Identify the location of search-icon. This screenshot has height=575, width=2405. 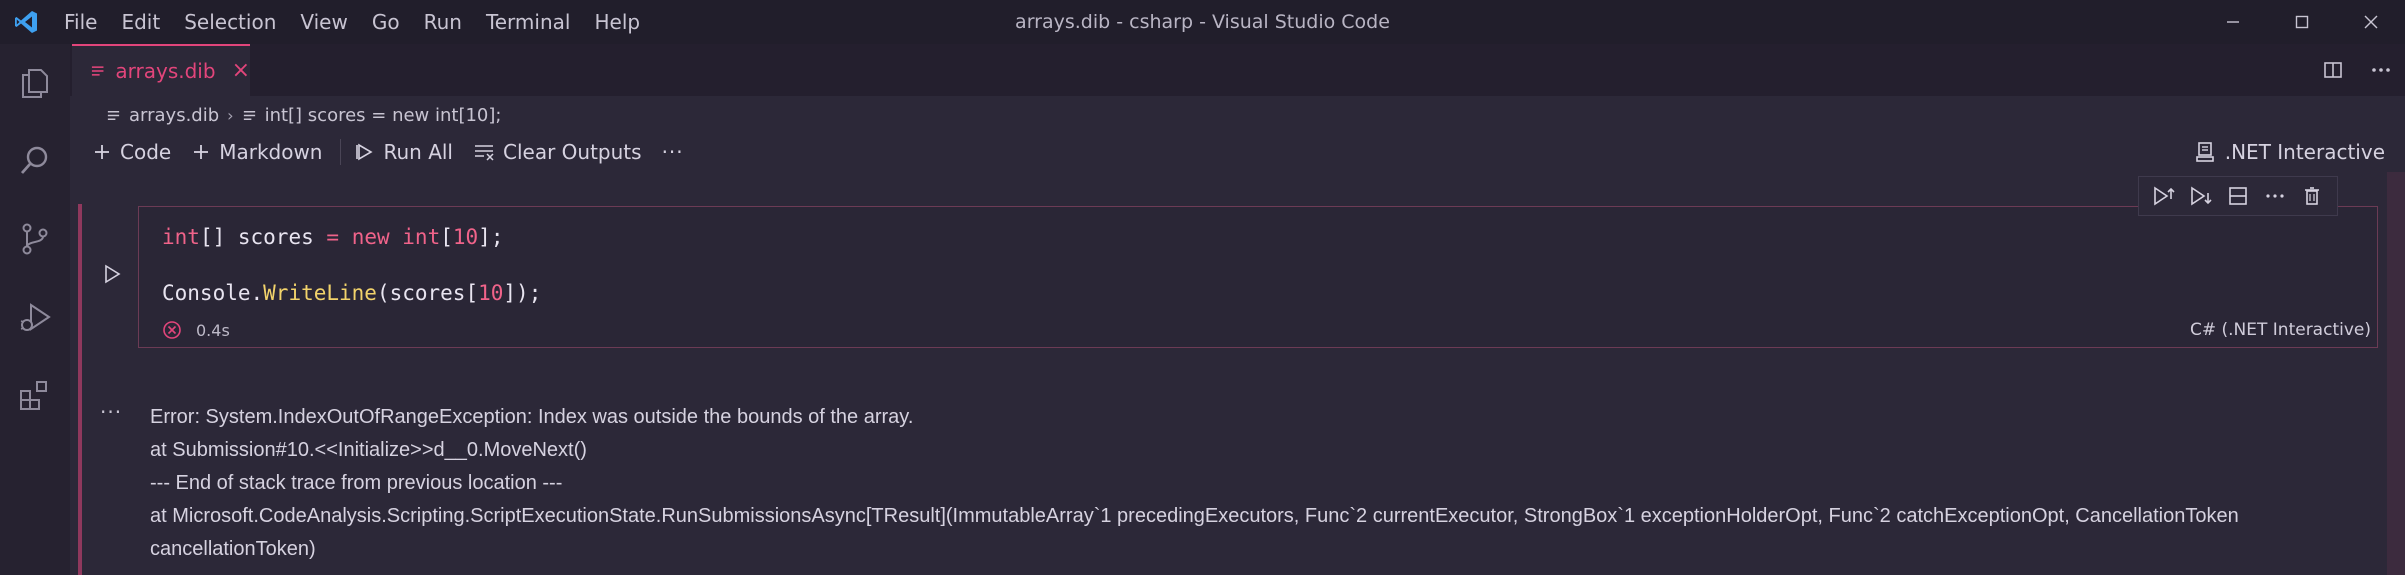
(34, 160).